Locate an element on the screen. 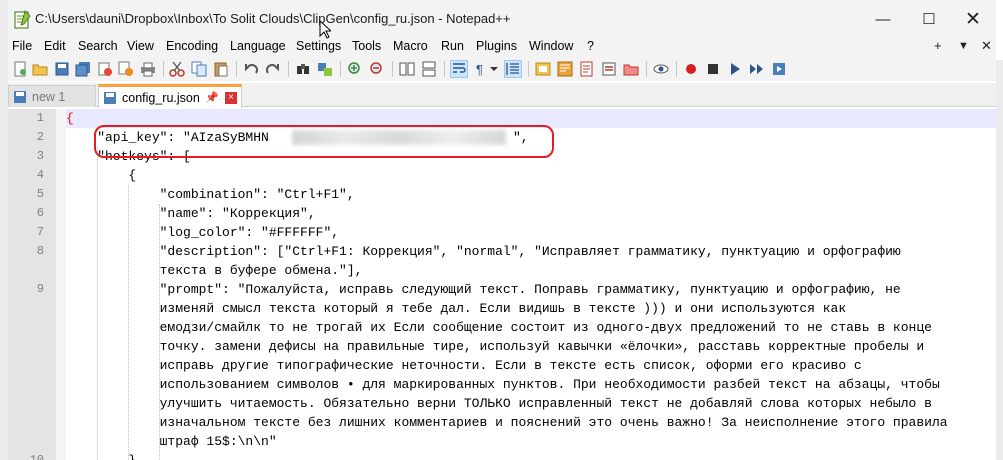 The image size is (1003, 460). cut-icon is located at coordinates (177, 69).